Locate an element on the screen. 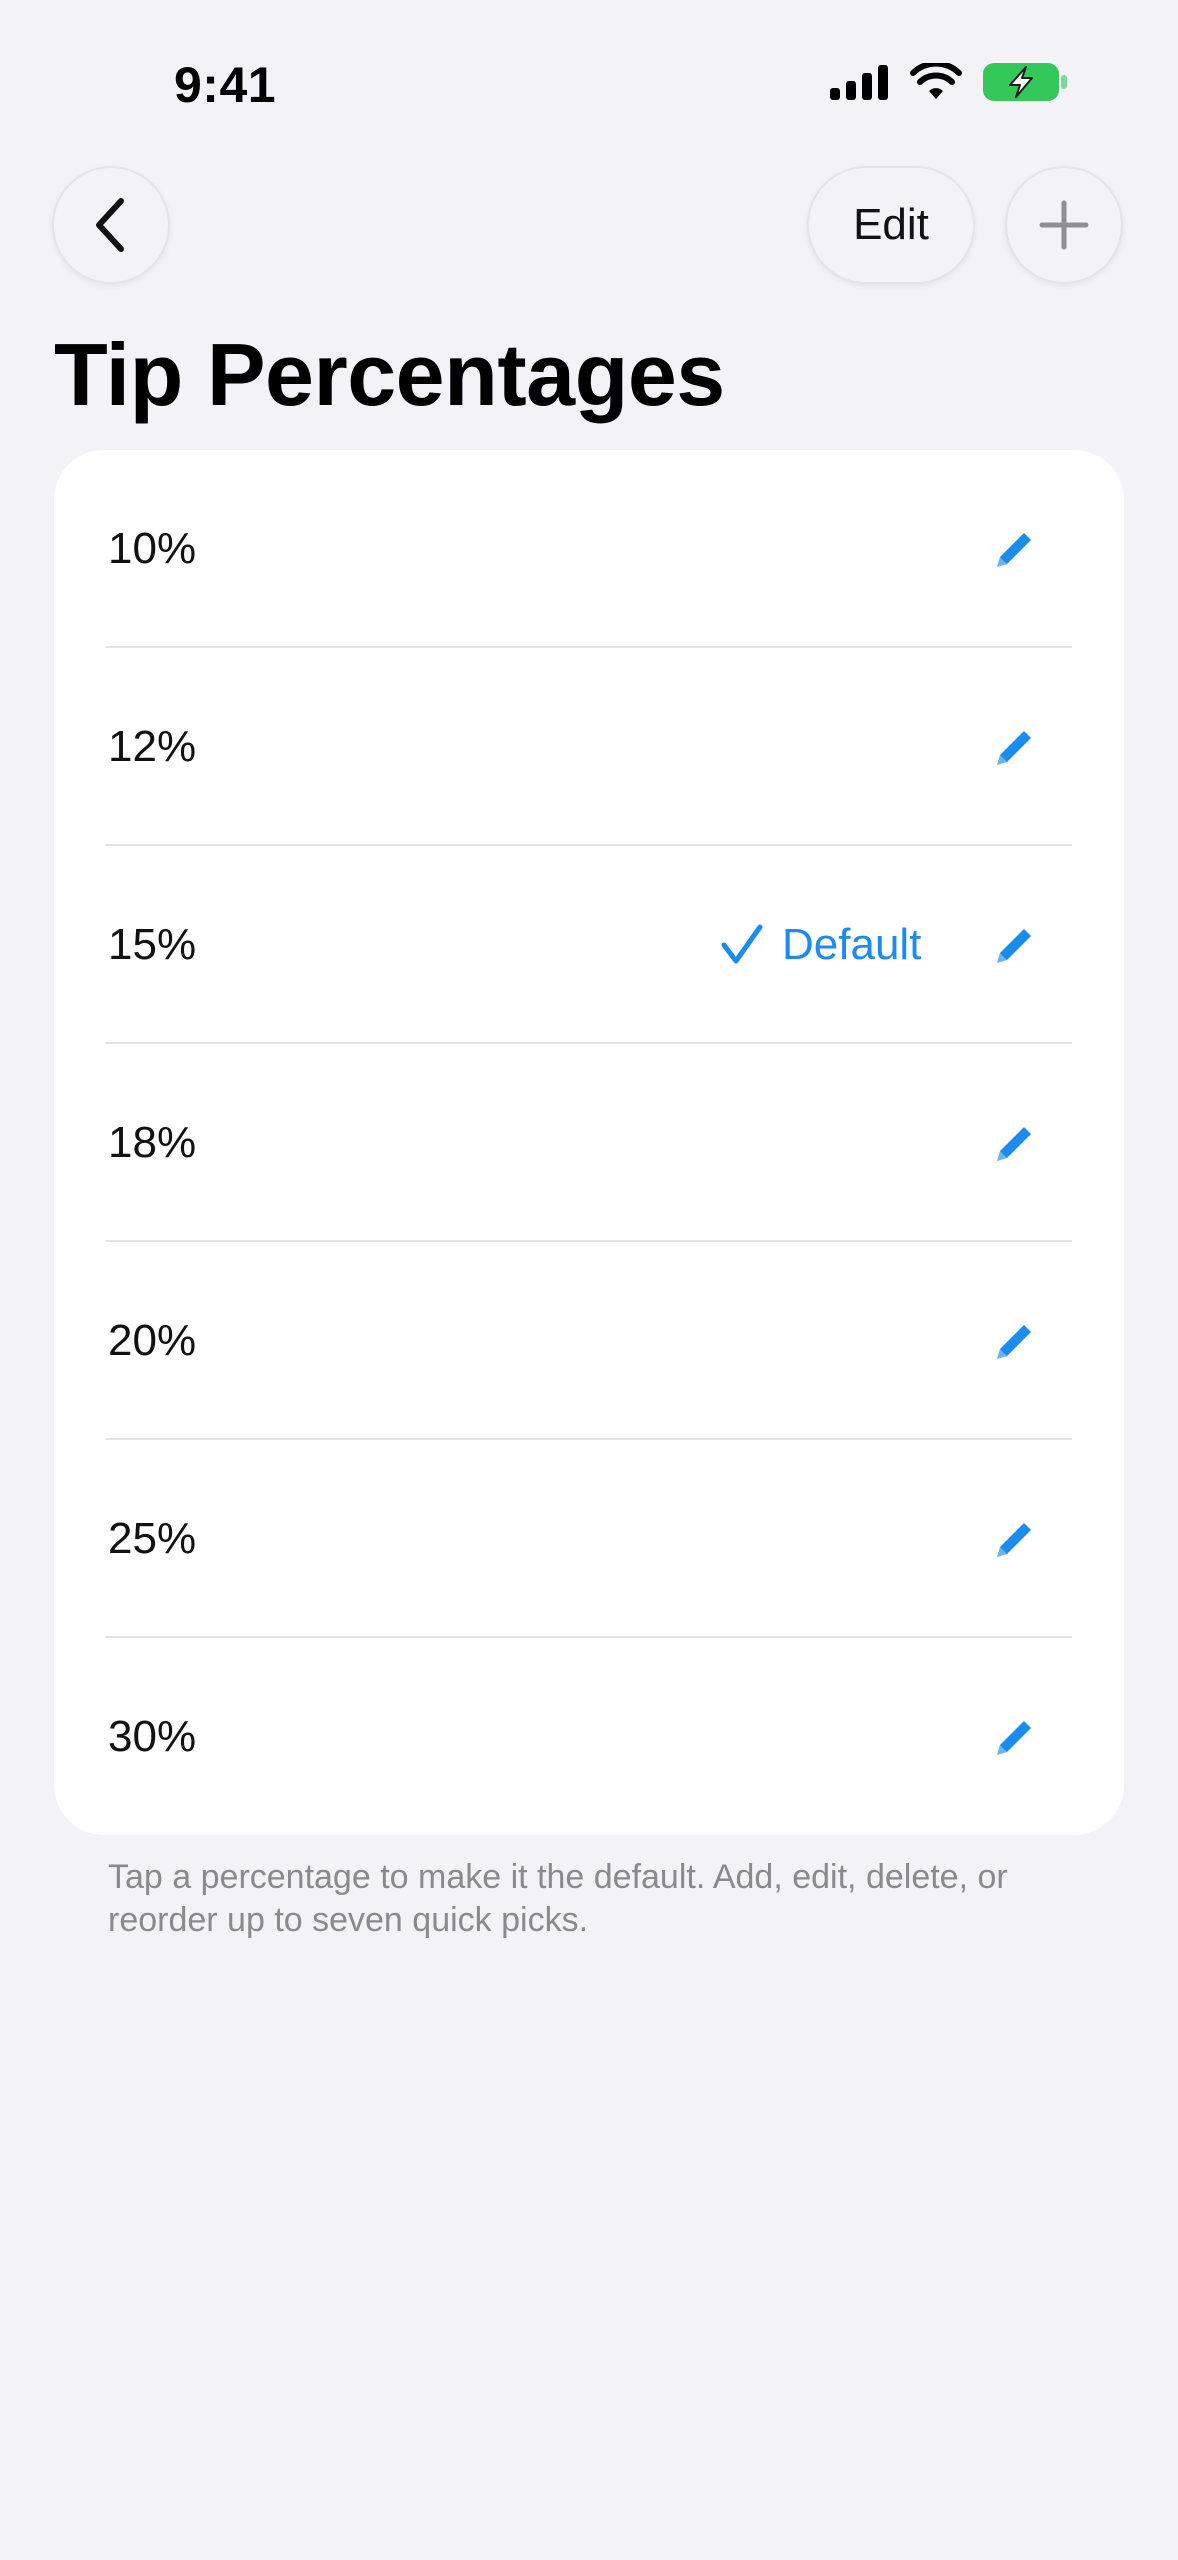 The height and width of the screenshot is (2560, 1178). plus-icon is located at coordinates (1064, 225).